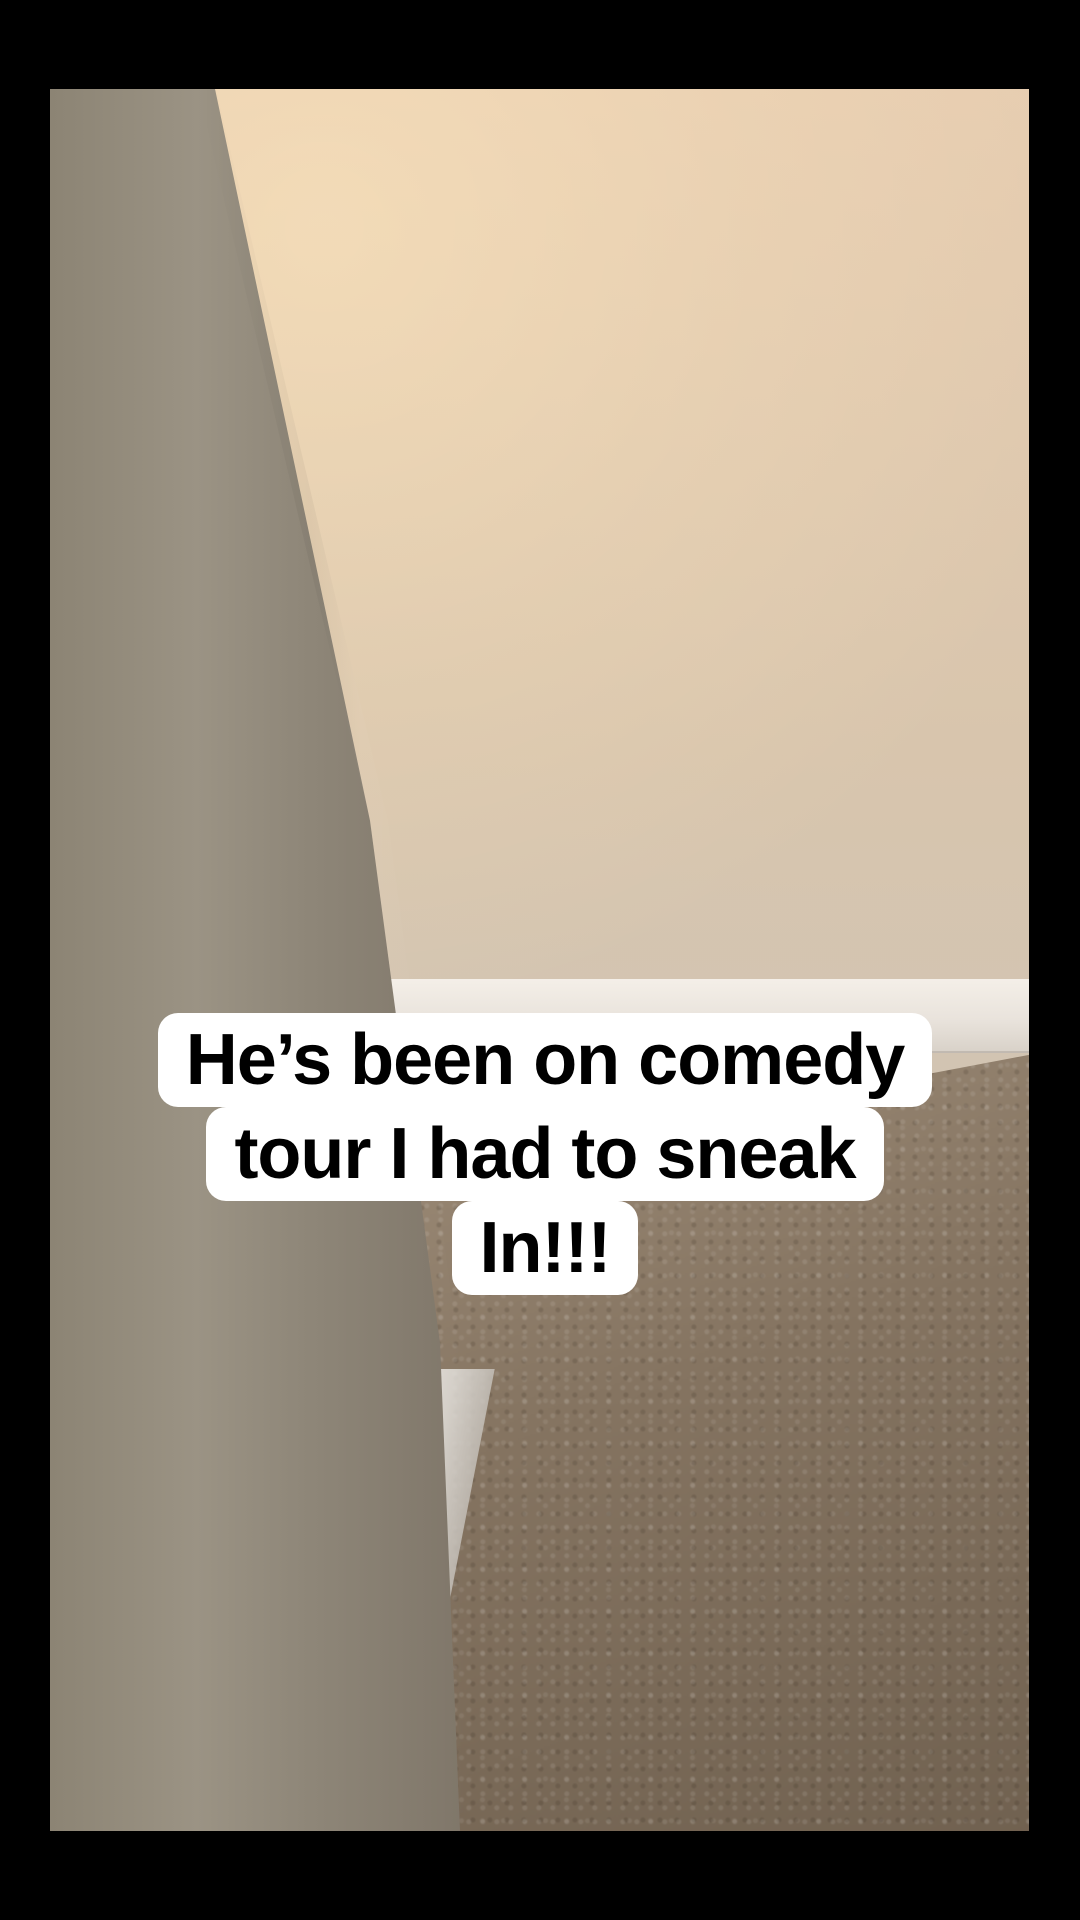 The image size is (1080, 1920). I want to click on caption-line-1: He’s been on comedy, so click(545, 1060).